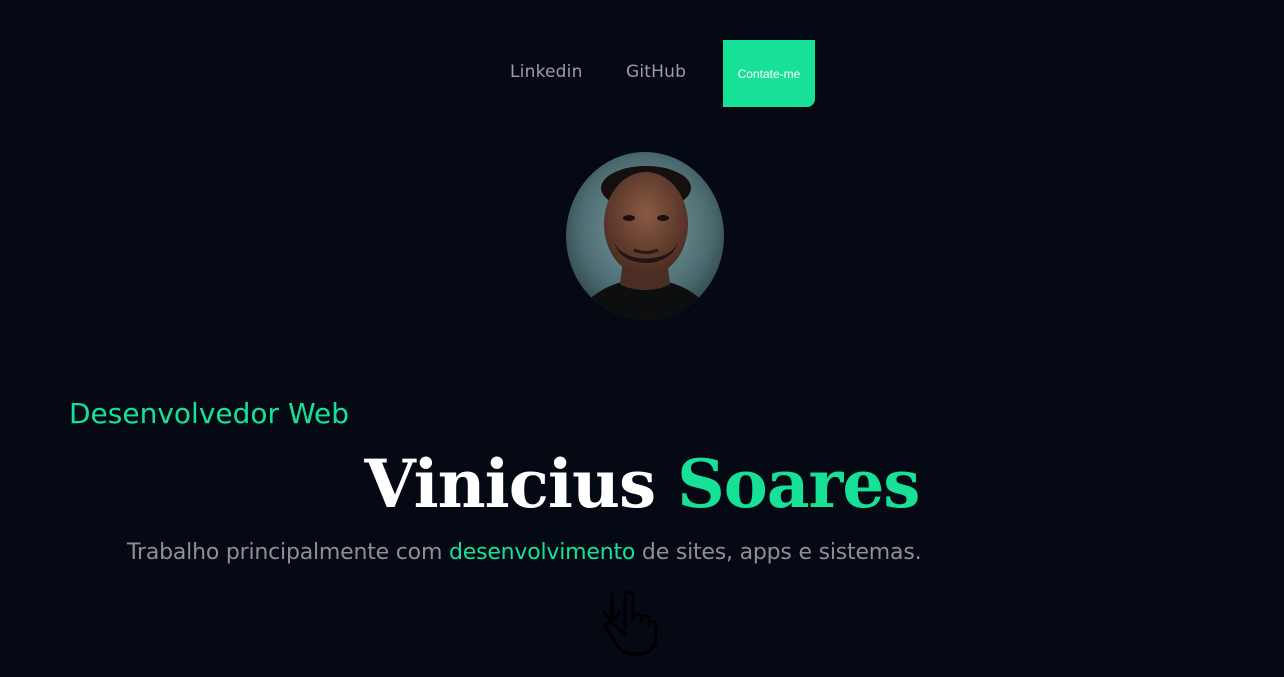  Describe the element at coordinates (209, 413) in the screenshot. I see `hero-subtitle: Desenvolvedor Web` at that location.